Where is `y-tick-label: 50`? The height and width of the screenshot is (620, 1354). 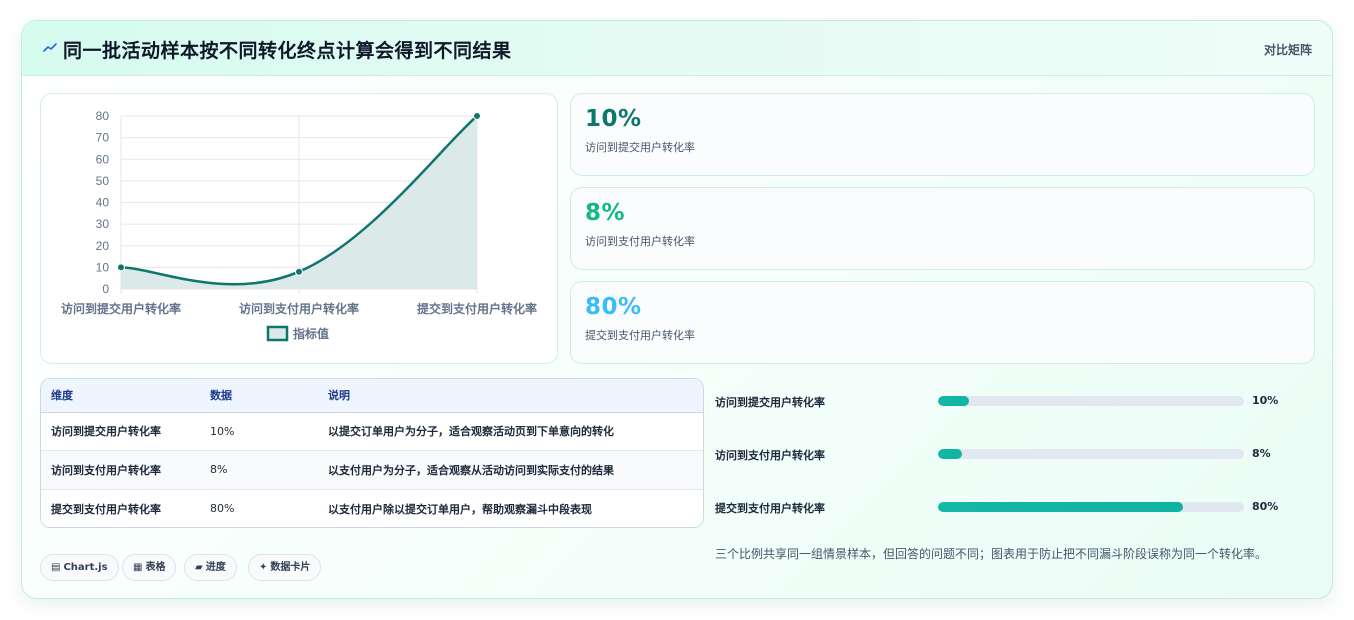 y-tick-label: 50 is located at coordinates (103, 181).